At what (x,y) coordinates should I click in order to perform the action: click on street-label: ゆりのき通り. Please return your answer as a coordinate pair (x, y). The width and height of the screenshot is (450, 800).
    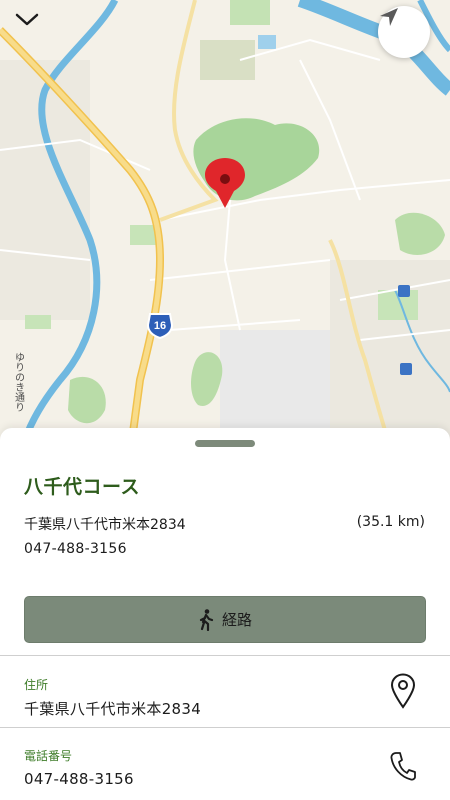
    Looking at the image, I should click on (19, 382).